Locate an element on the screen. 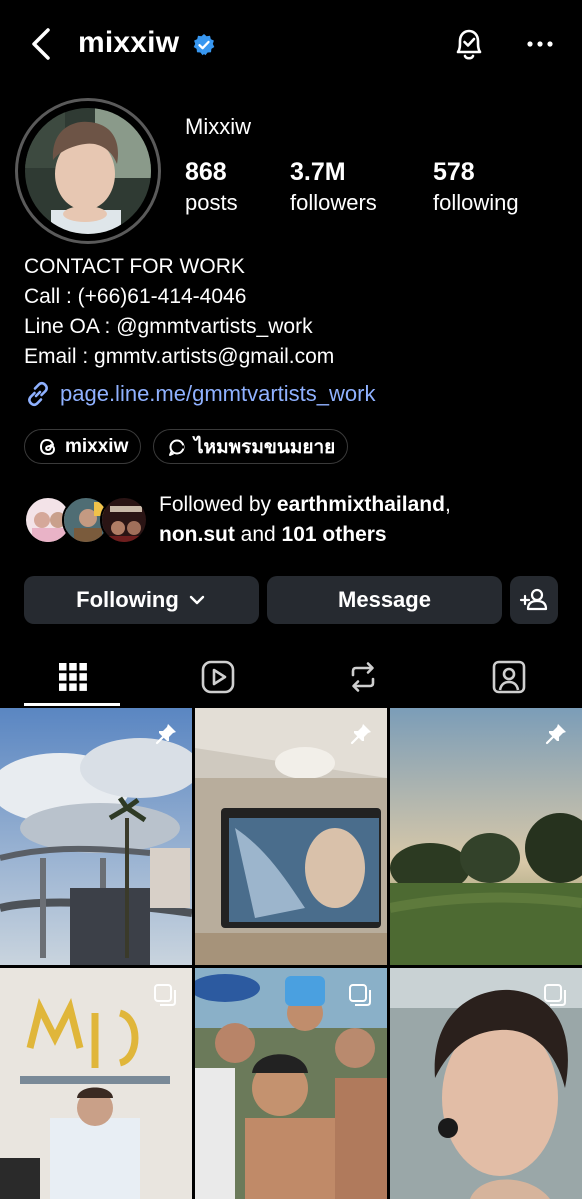  bio-line: CONTACT FOR WORK is located at coordinates (134, 266).